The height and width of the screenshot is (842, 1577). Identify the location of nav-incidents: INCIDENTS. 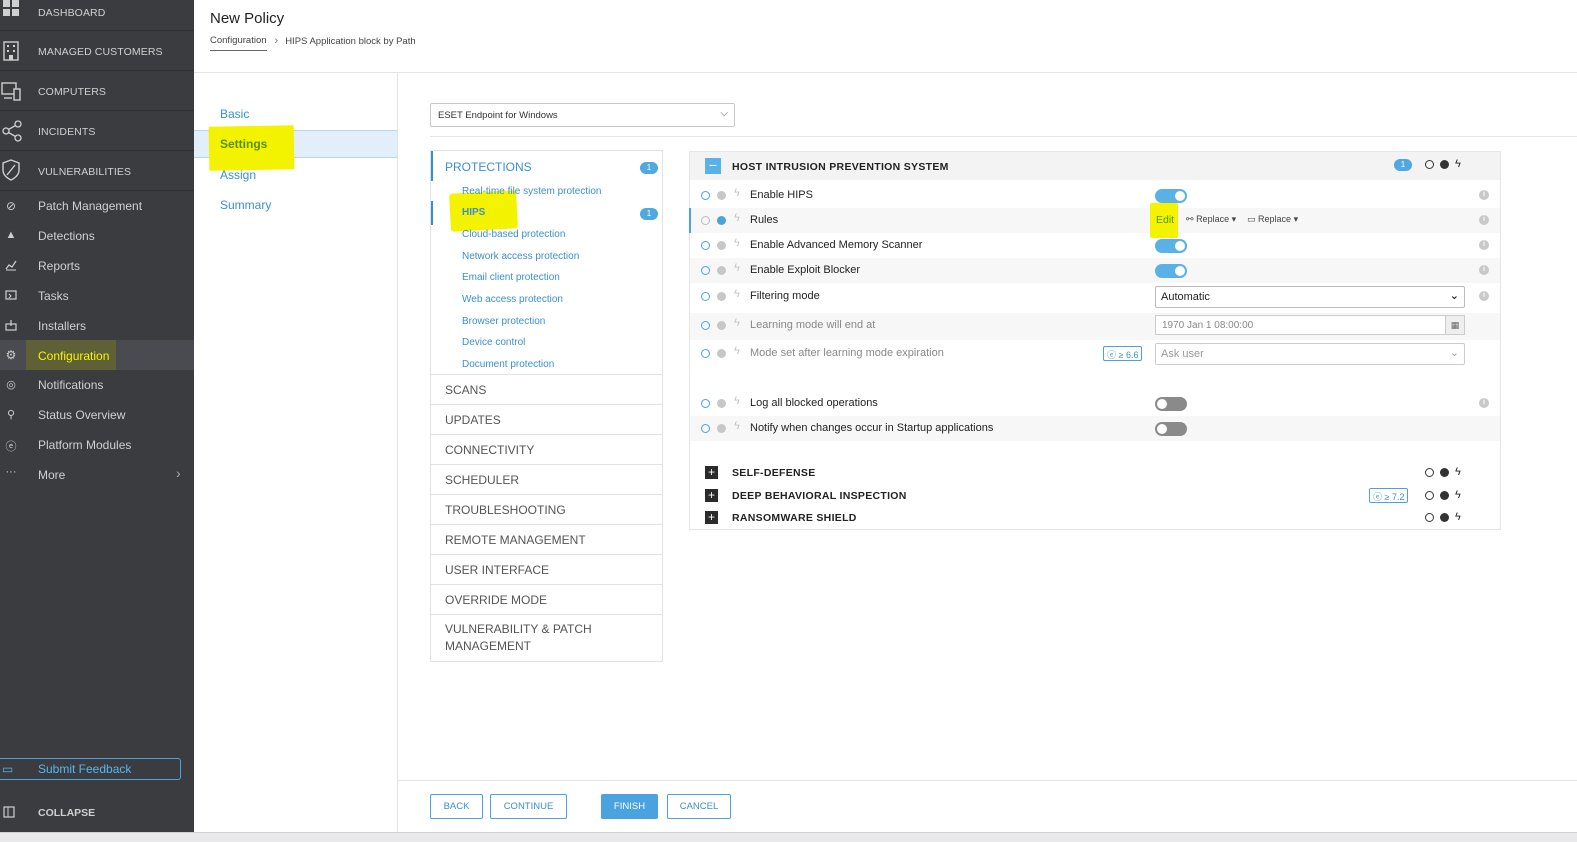
(97, 131).